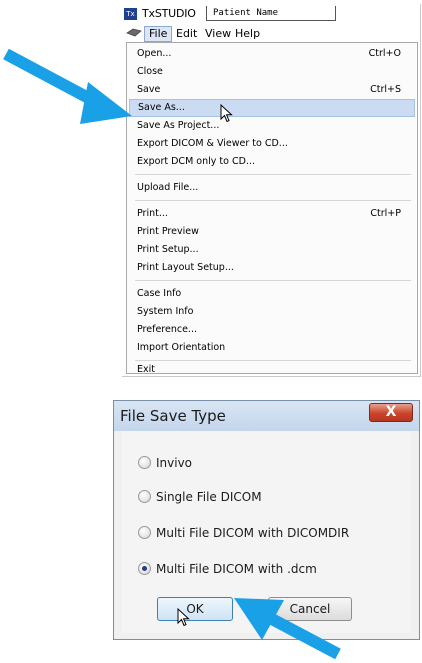  What do you see at coordinates (174, 463) in the screenshot?
I see `option-label: Invivo` at bounding box center [174, 463].